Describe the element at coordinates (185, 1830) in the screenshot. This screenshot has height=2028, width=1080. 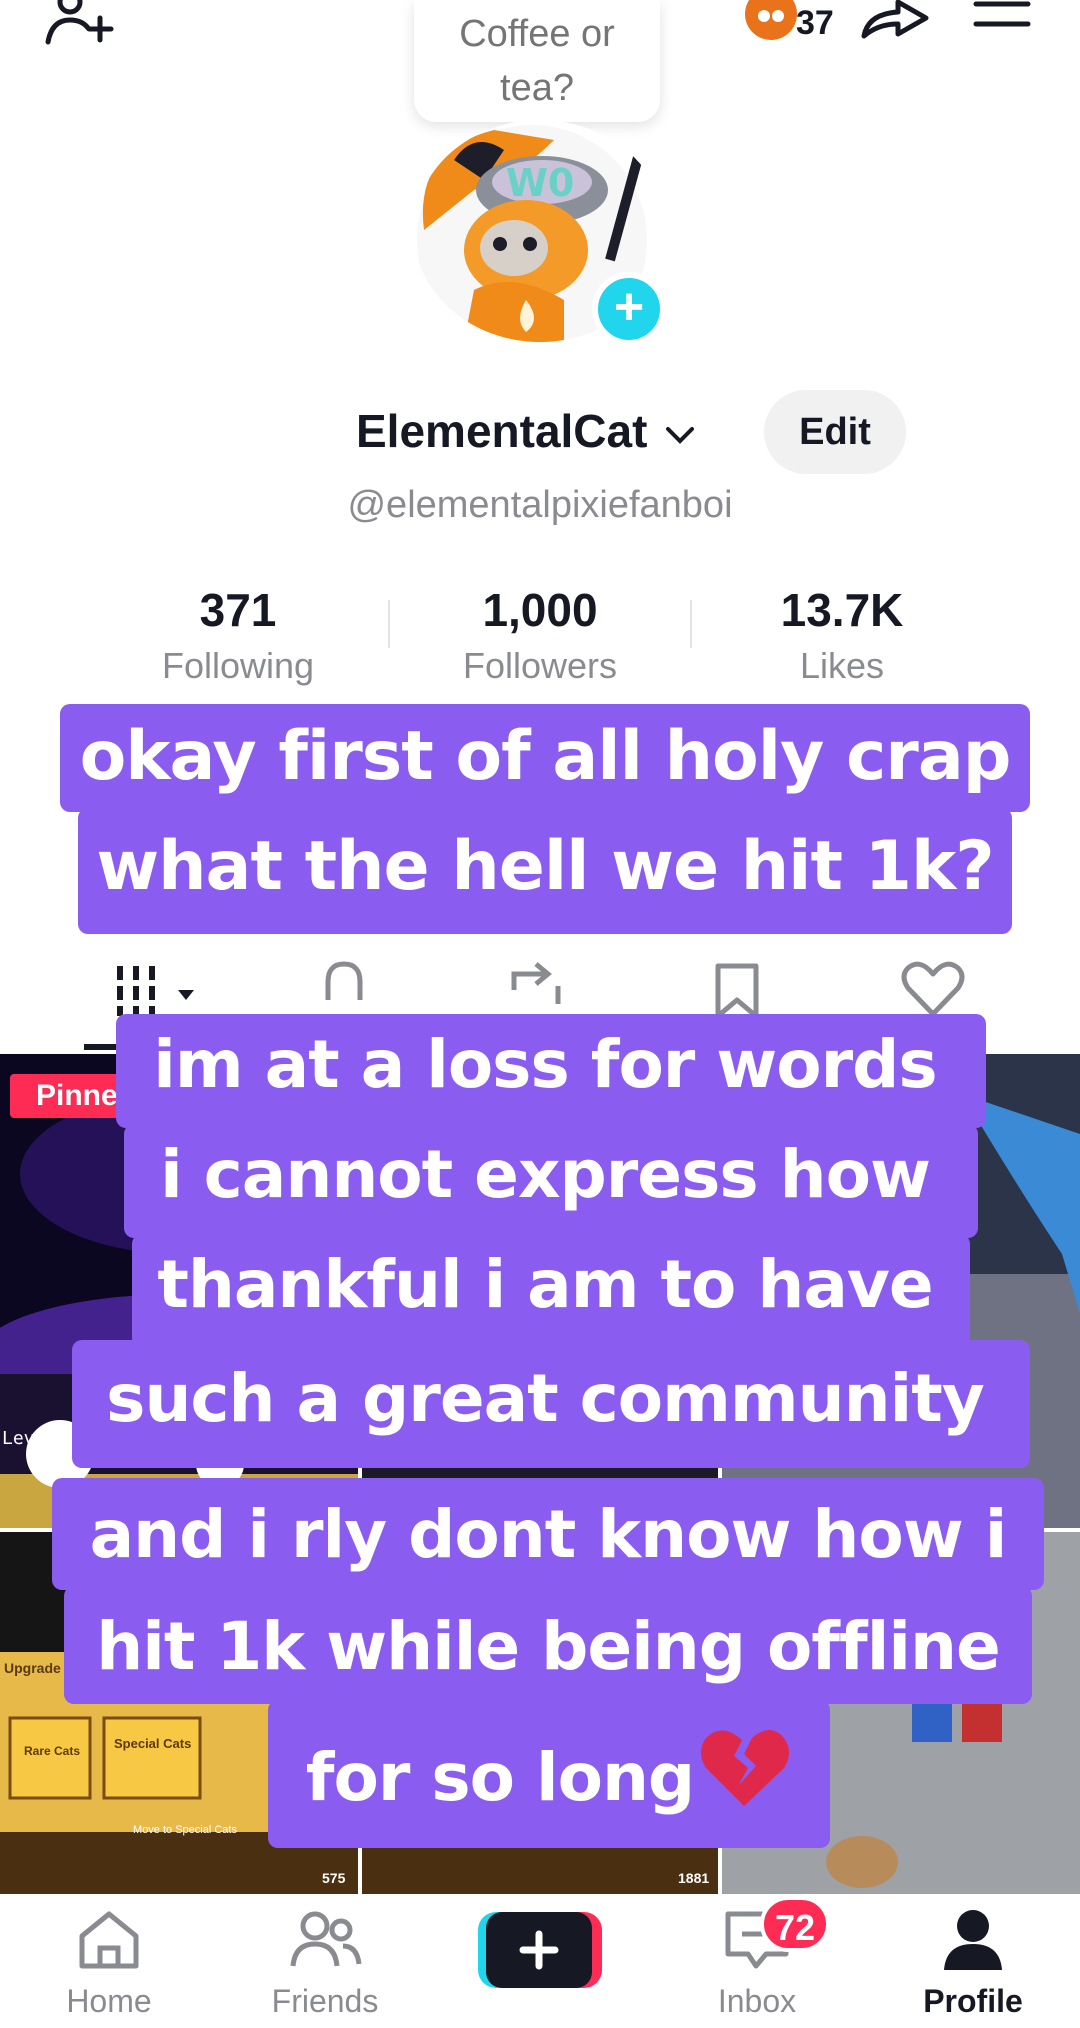
I see `thumbnail-move-to-text: Move to Special Cats` at that location.